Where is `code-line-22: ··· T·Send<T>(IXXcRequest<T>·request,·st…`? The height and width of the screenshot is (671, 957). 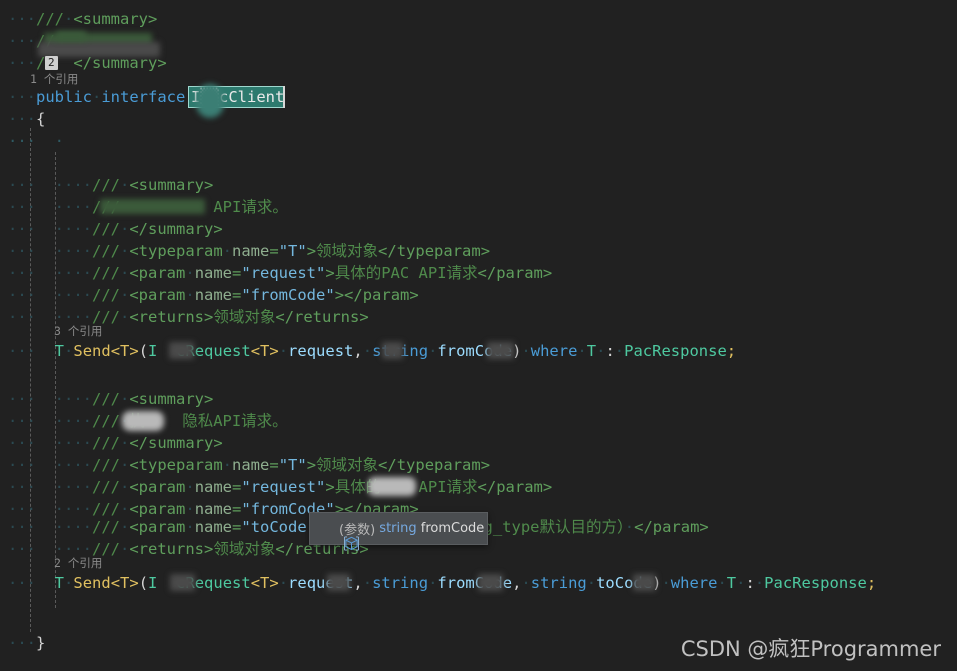 code-line-22: ··· T·Send<T>(IXXcRequest<T>·request,·st… is located at coordinates (442, 583).